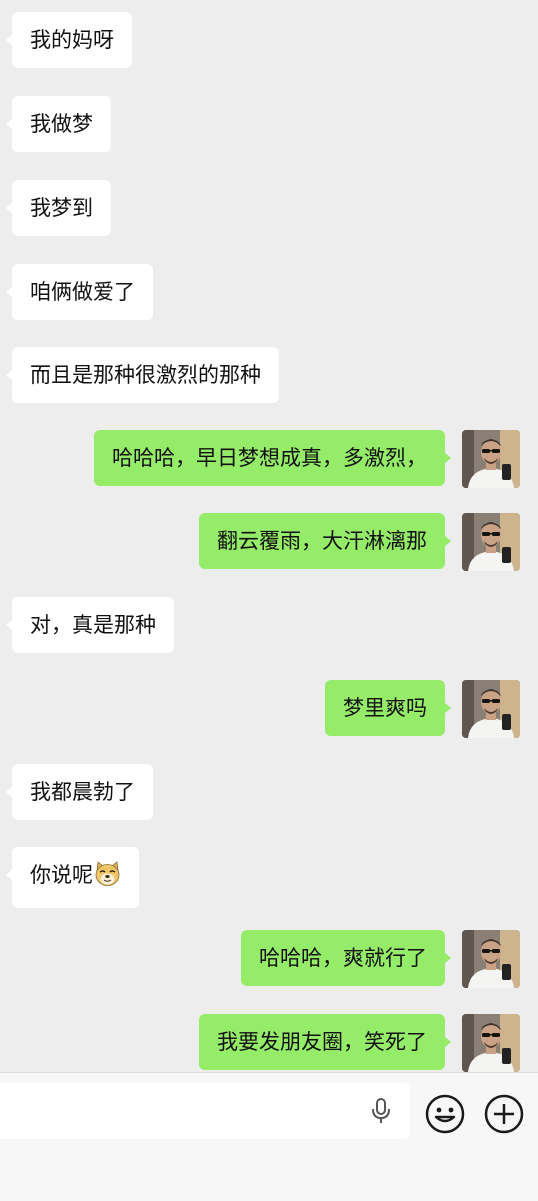  Describe the element at coordinates (107, 877) in the screenshot. I see `doge-emoji` at that location.